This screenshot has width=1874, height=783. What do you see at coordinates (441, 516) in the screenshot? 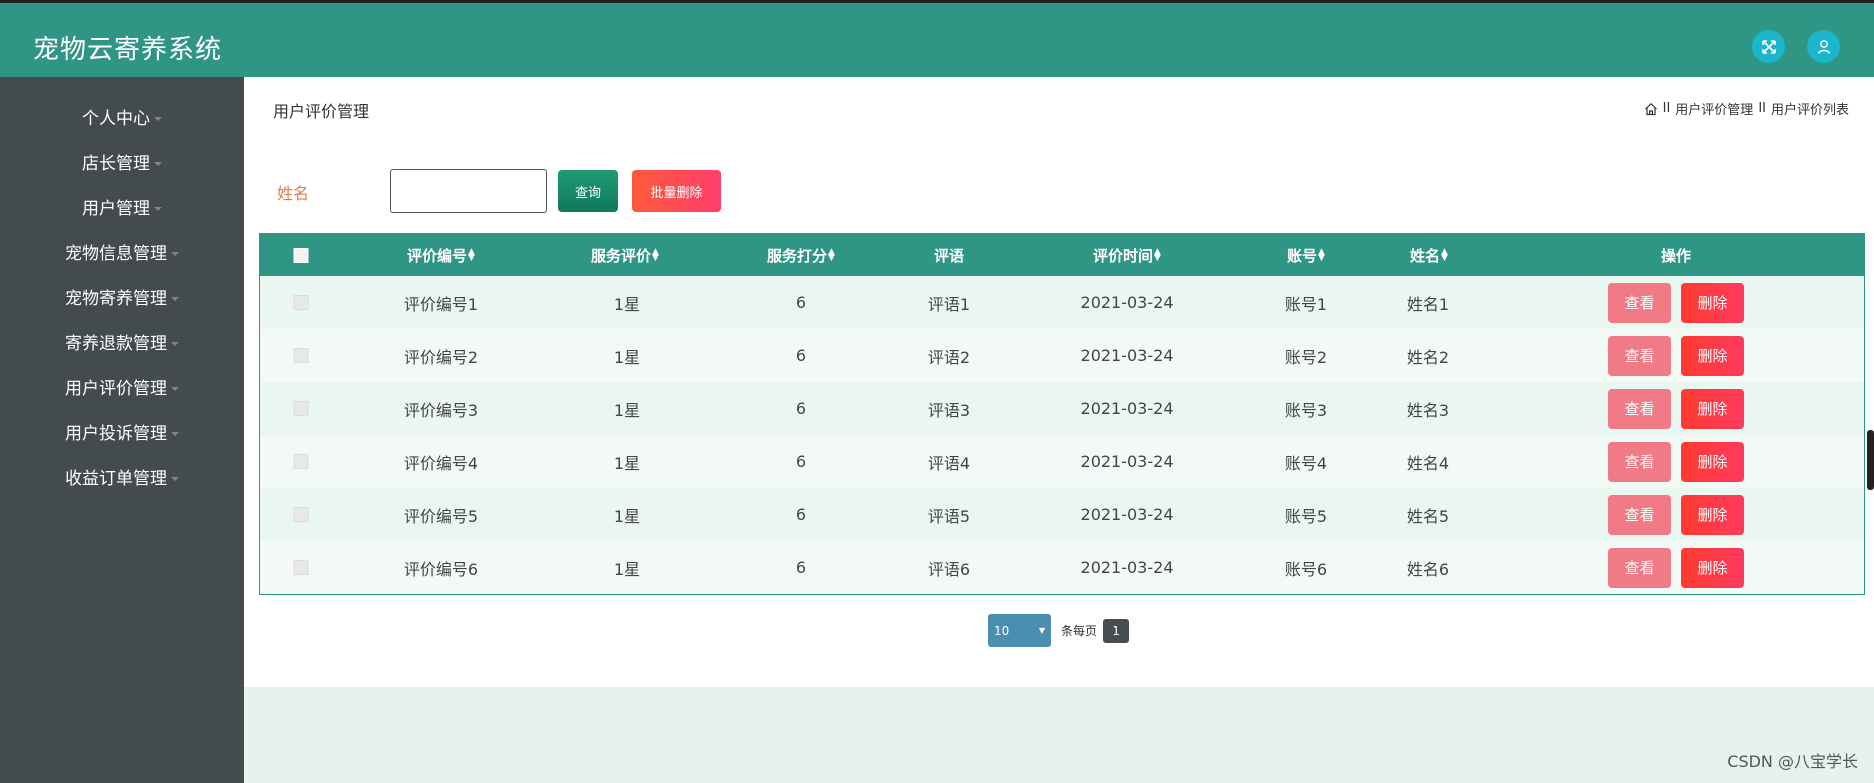
I see `cell-id: 评价编号5` at bounding box center [441, 516].